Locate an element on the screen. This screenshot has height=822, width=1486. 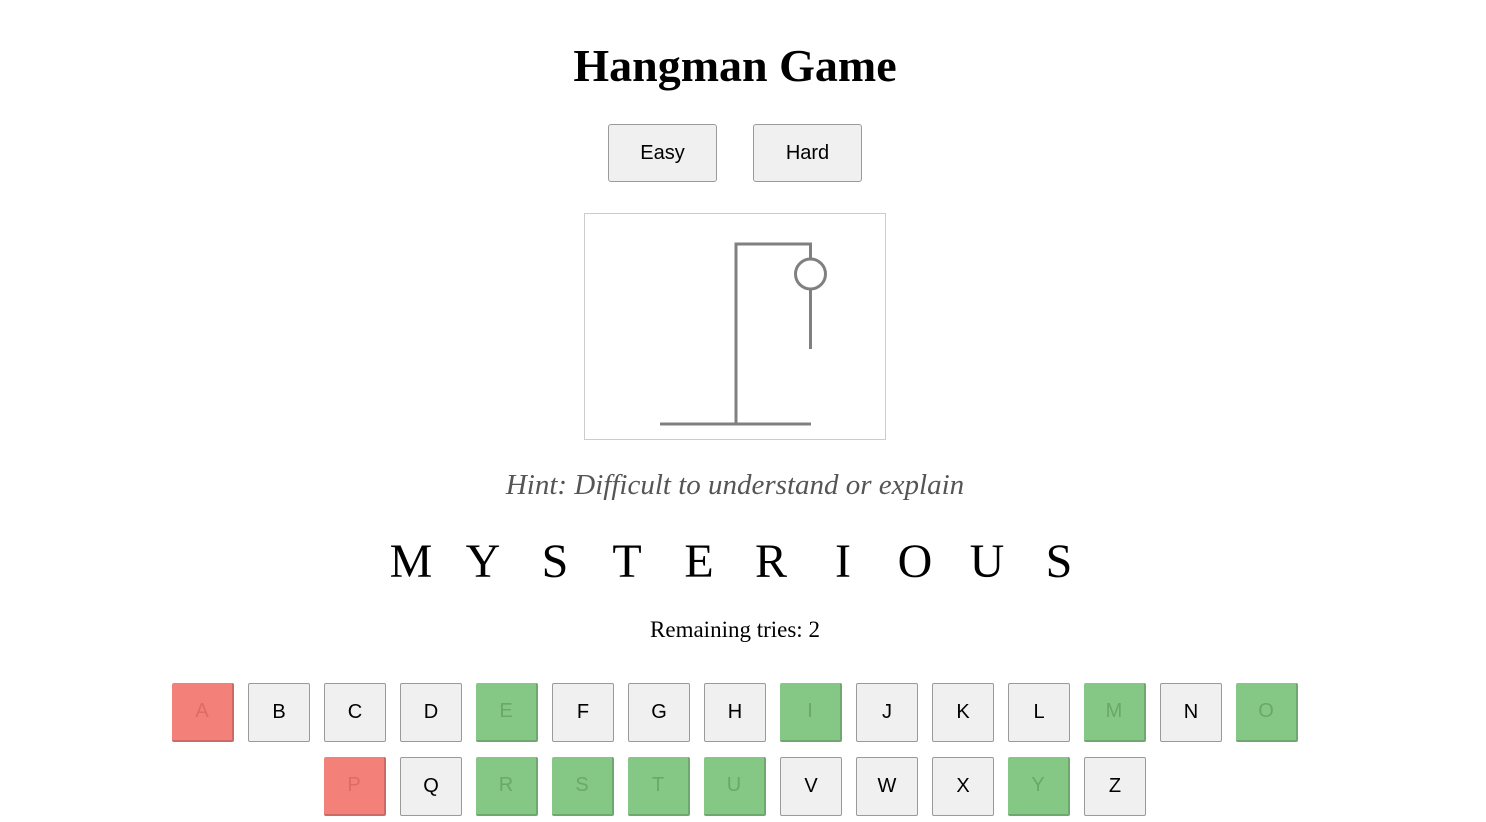
hangman-drawing is located at coordinates (735, 326).